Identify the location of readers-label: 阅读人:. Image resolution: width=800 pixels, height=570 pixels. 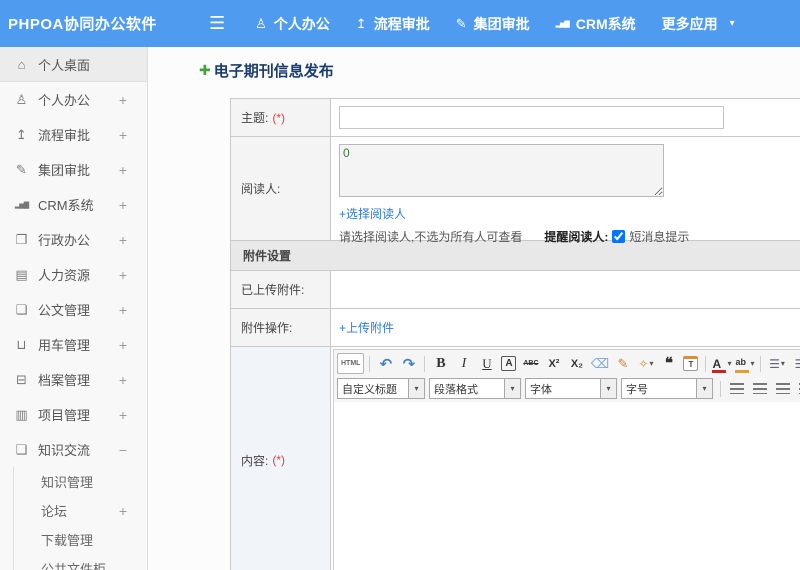
(281, 188).